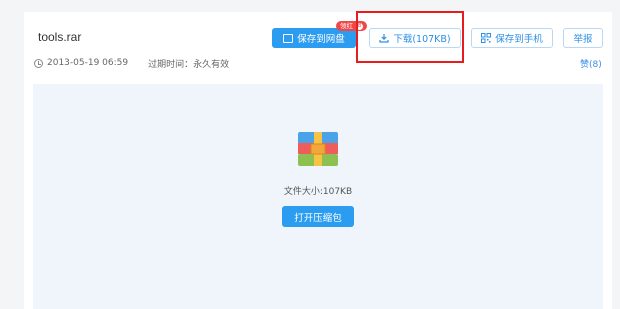 This screenshot has width=620, height=309. Describe the element at coordinates (486, 38) in the screenshot. I see `qr-code-icon` at that location.